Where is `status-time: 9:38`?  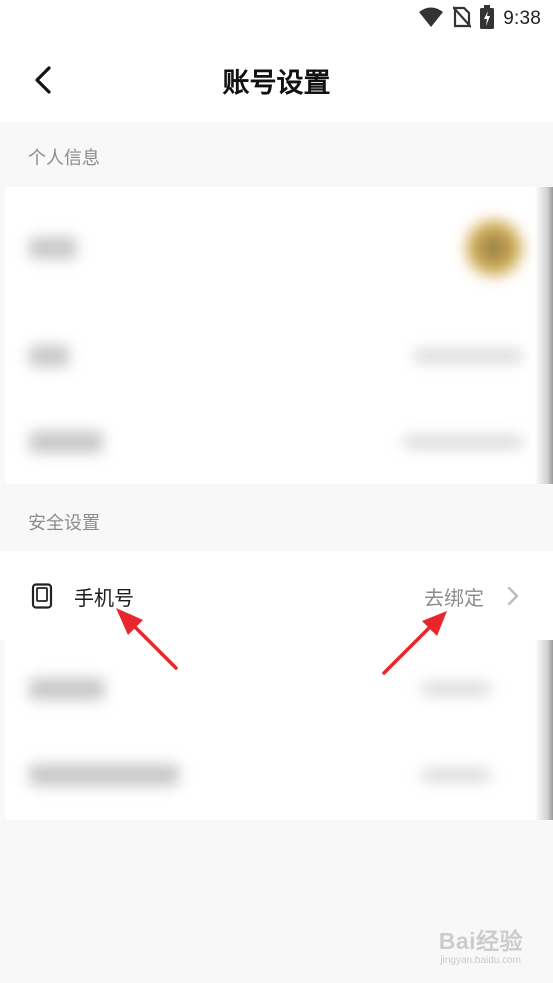 status-time: 9:38 is located at coordinates (522, 18).